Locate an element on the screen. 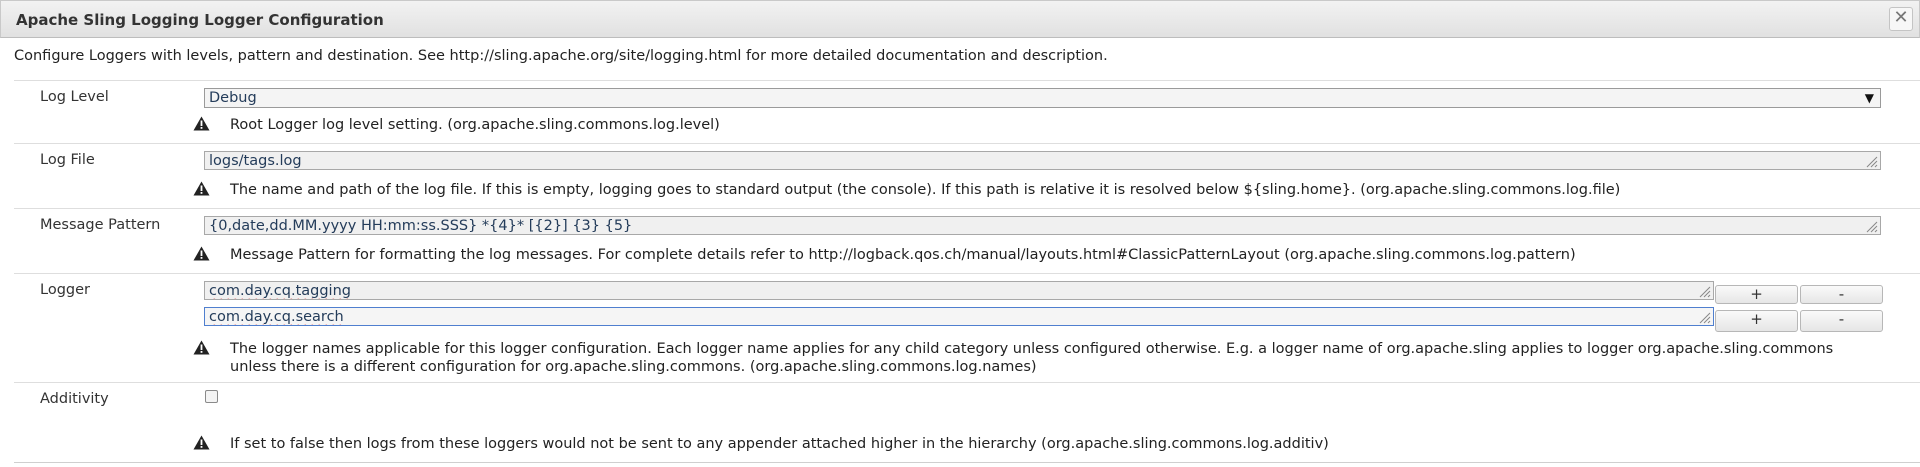 Image resolution: width=1920 pixels, height=467 pixels. log-file-input: logs/tags.log is located at coordinates (1042, 160).